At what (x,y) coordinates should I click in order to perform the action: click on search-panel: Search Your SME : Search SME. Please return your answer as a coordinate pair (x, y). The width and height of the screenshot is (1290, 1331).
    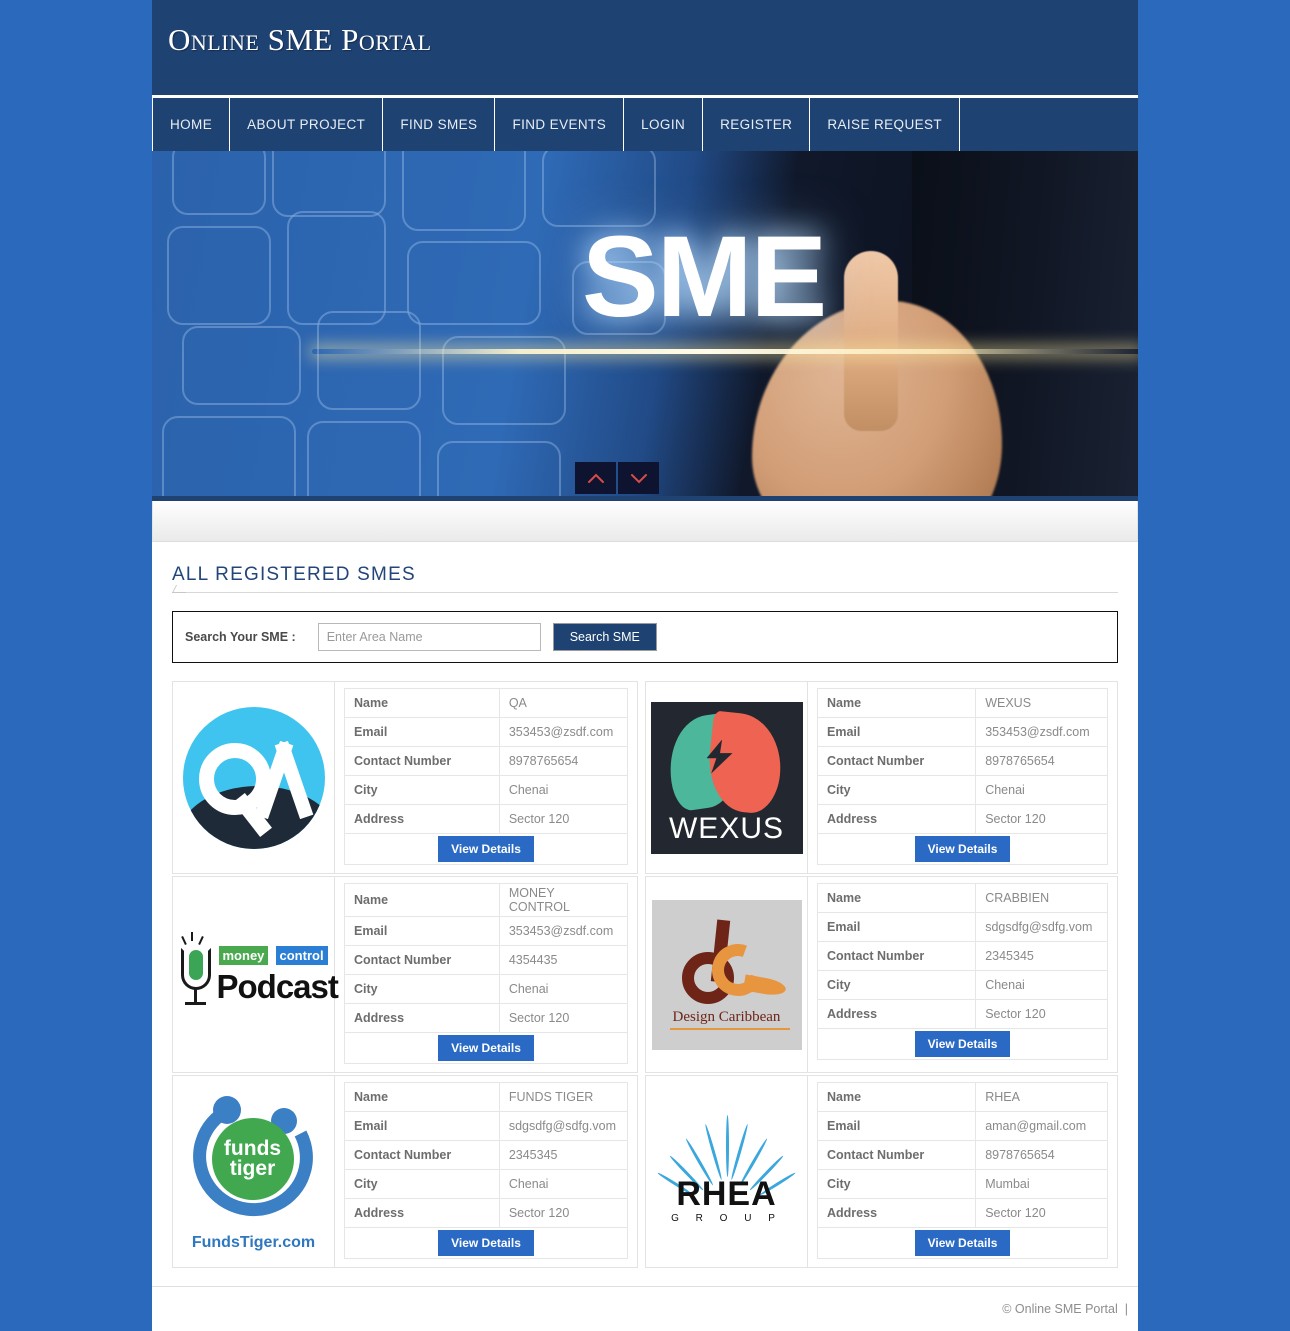
    Looking at the image, I should click on (645, 637).